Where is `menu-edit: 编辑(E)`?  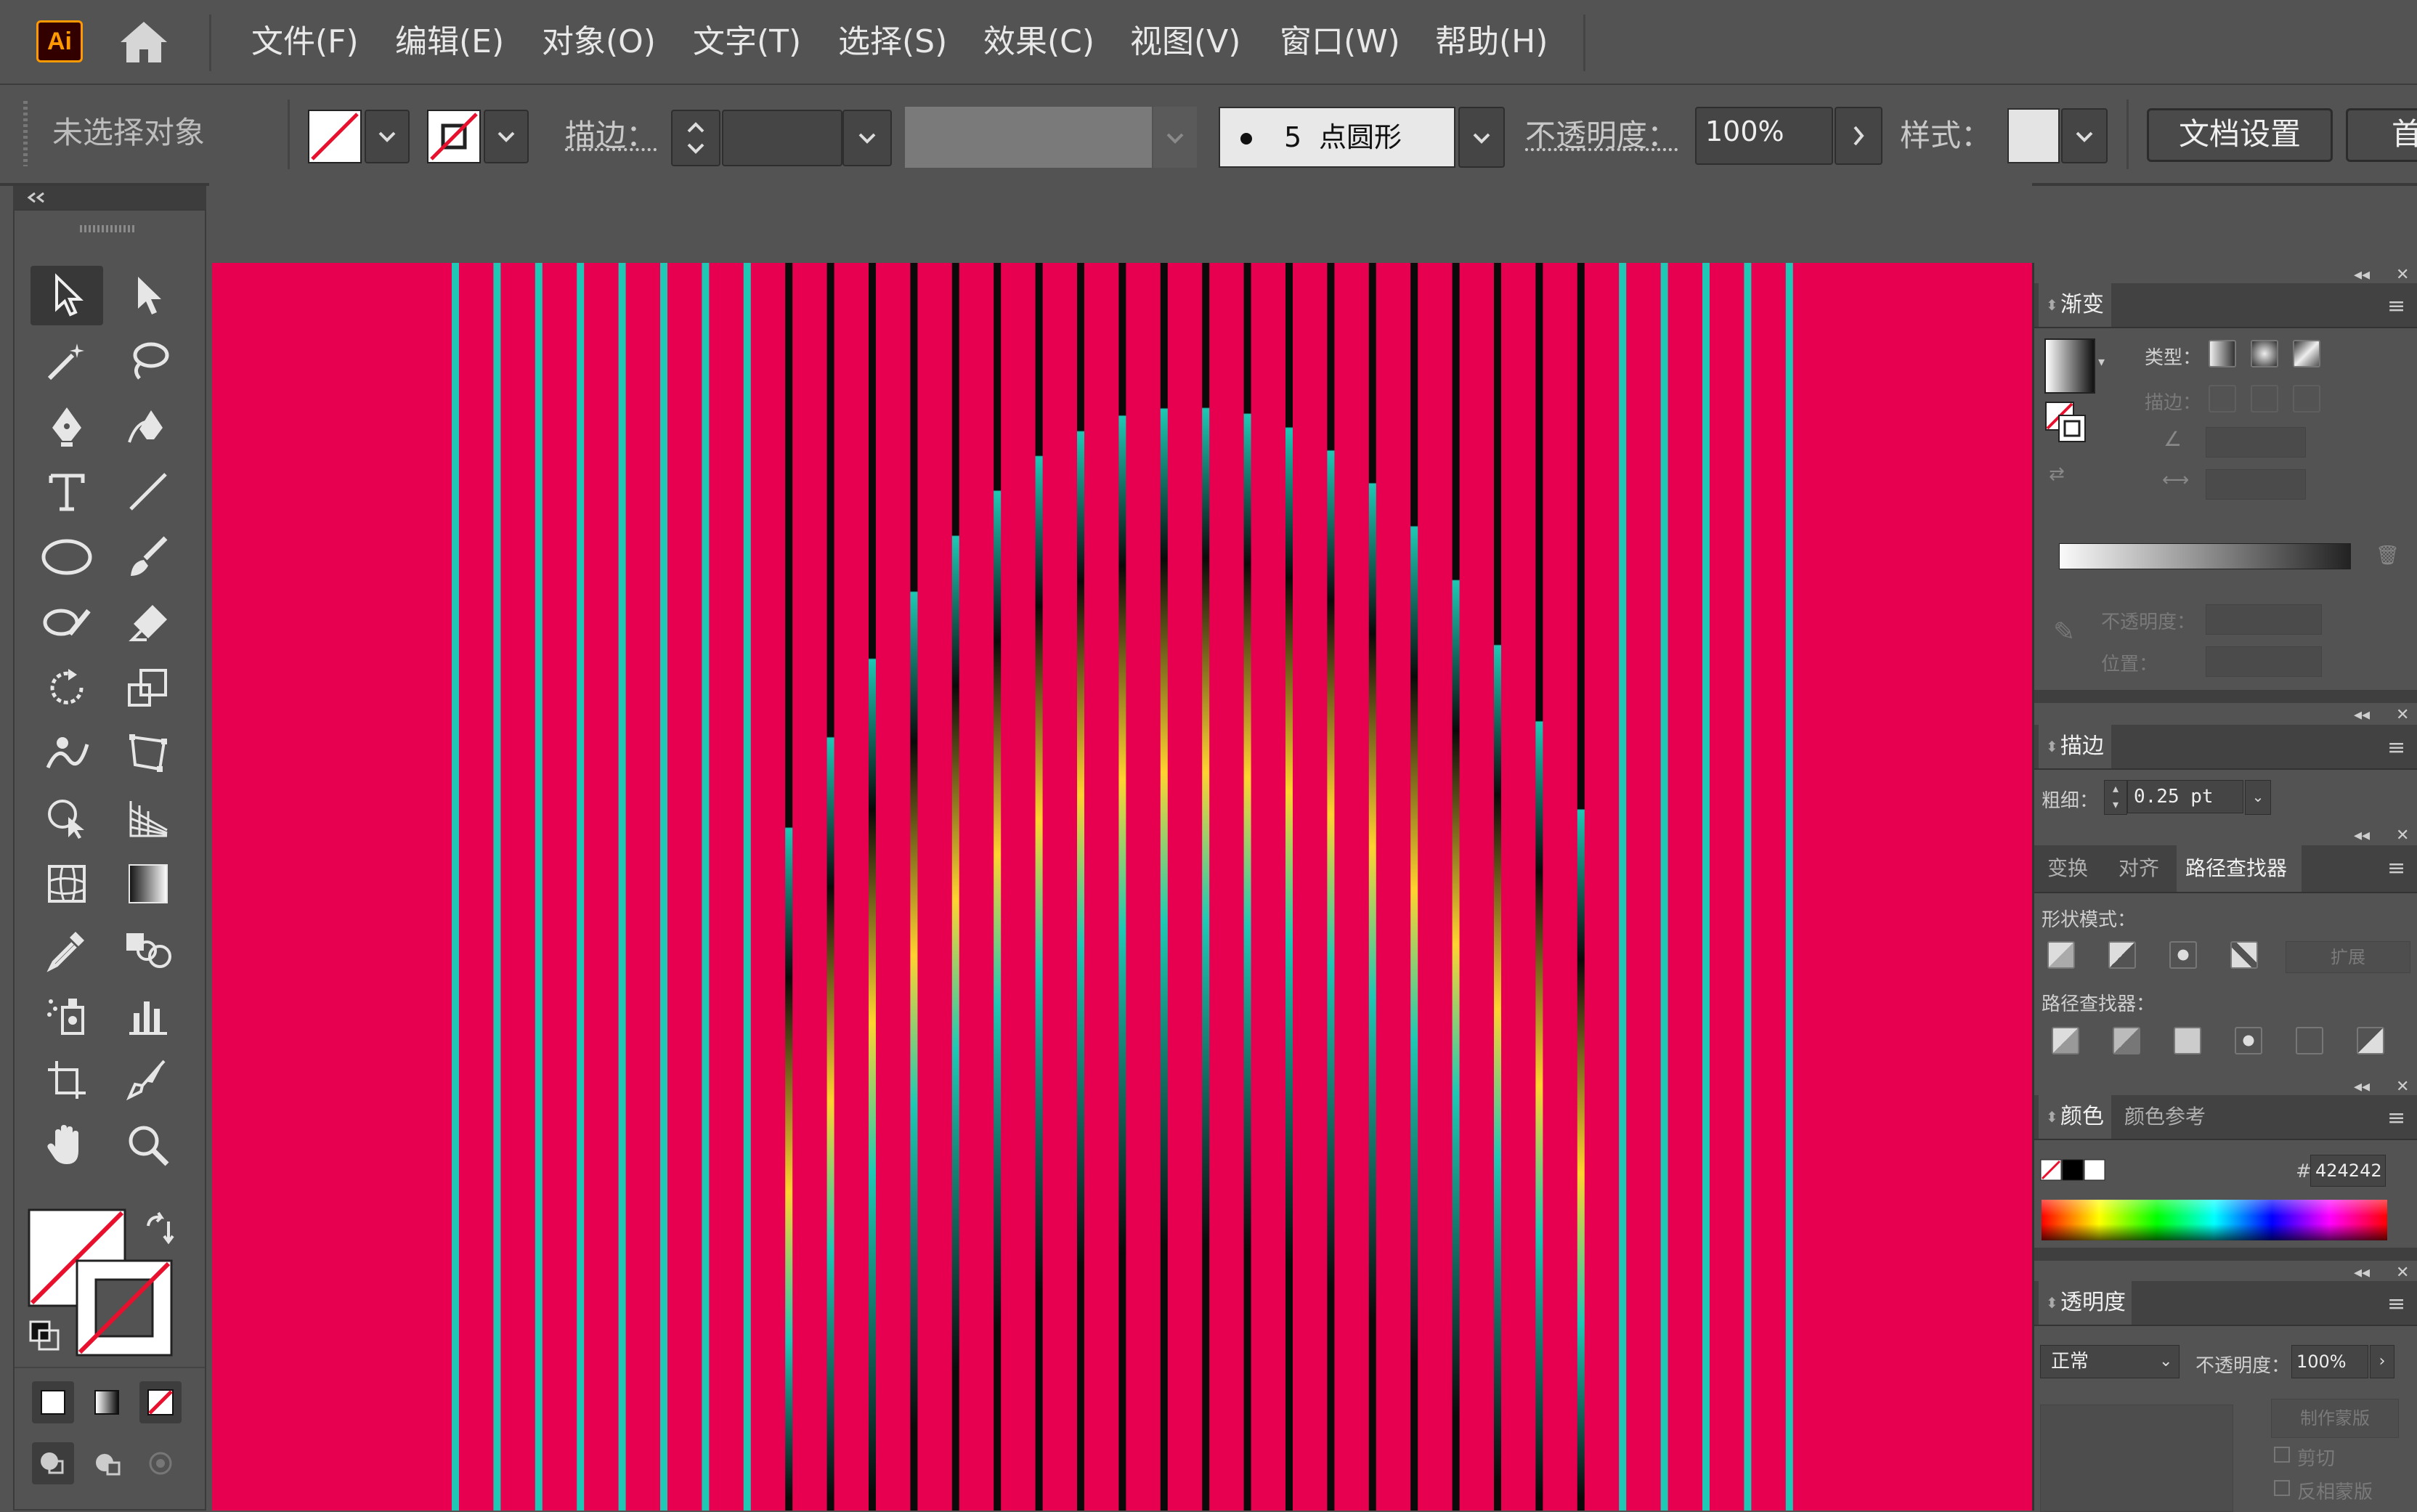
menu-edit: 编辑(E) is located at coordinates (449, 42).